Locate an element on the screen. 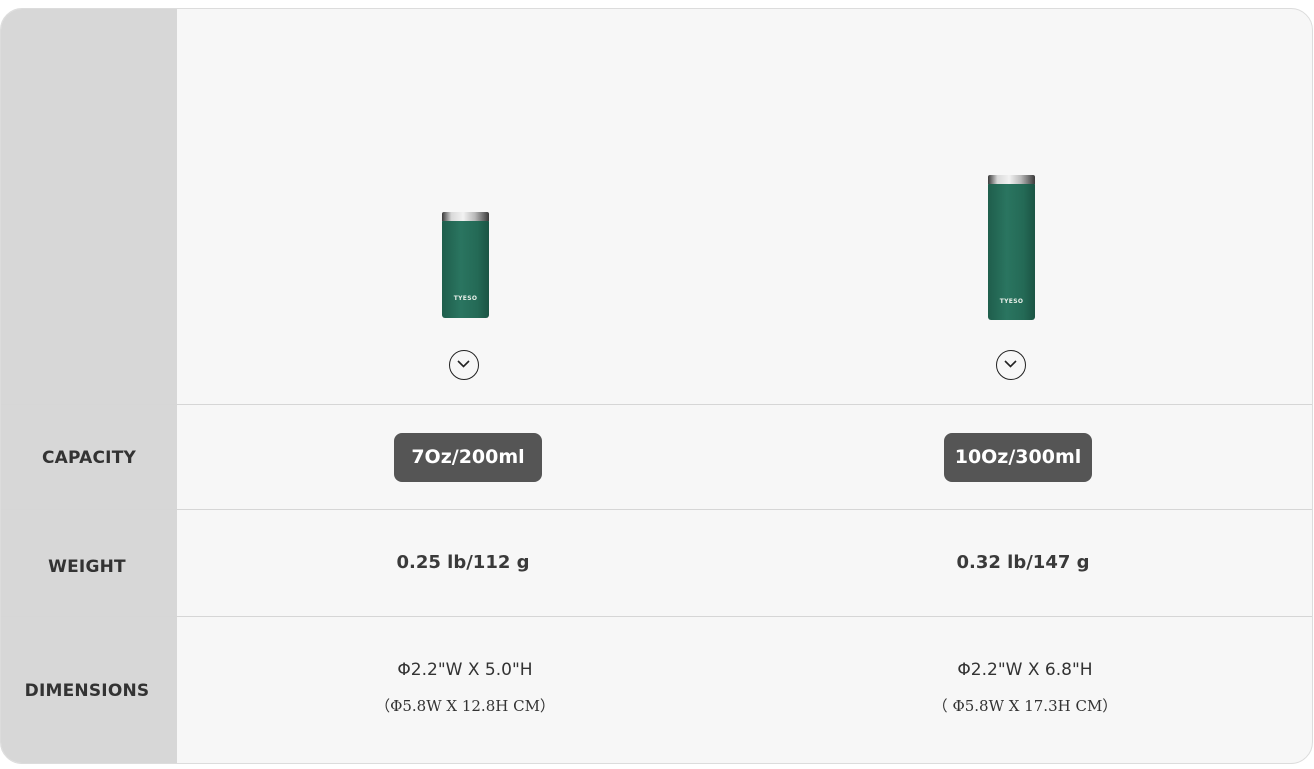  weight-value-7oz: 0.25 lb/112 g is located at coordinates (463, 562).